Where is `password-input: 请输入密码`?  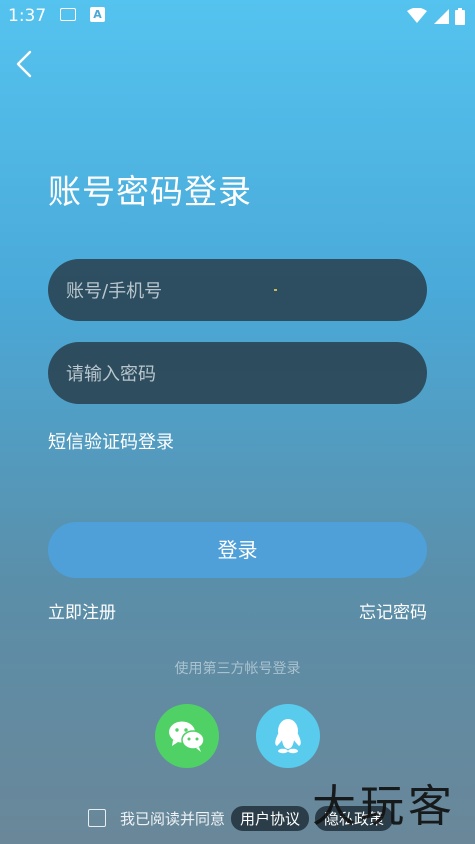
password-input: 请输入密码 is located at coordinates (237, 373).